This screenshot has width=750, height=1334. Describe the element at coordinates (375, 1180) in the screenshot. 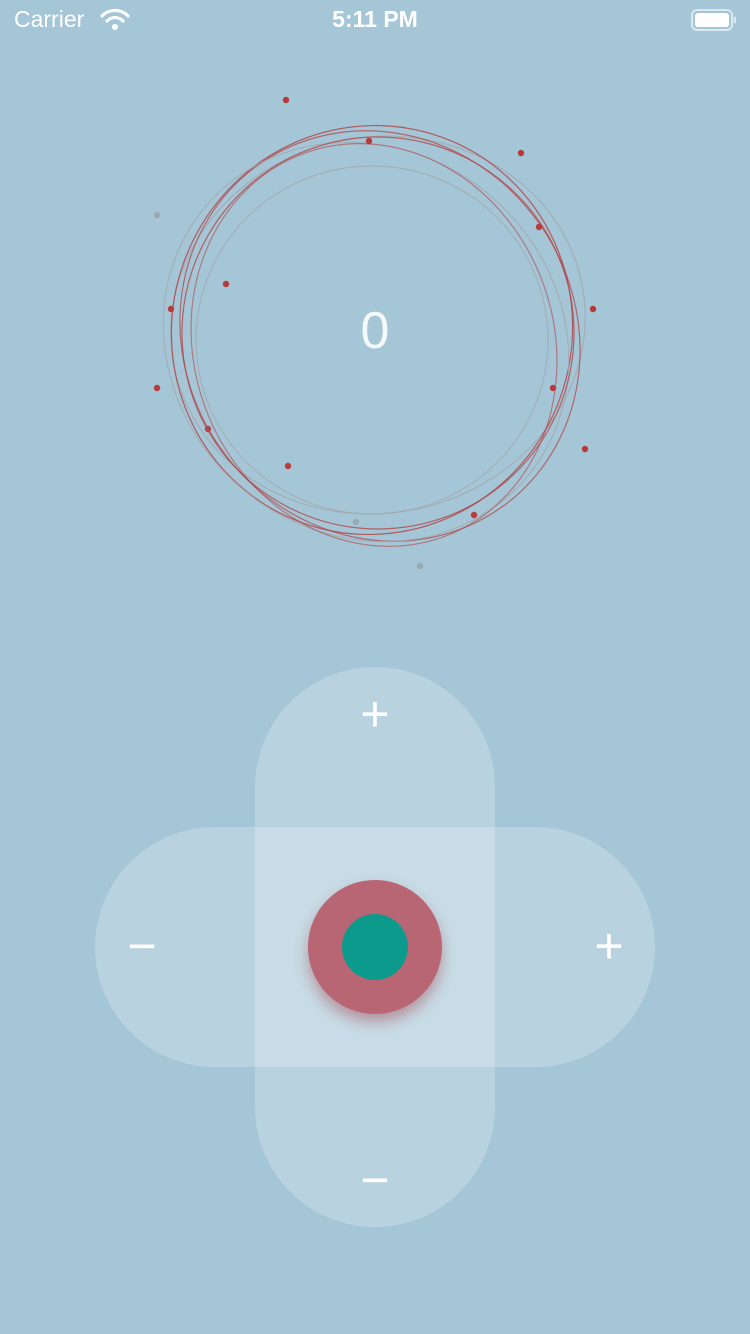

I see `decrease-down-button: −` at that location.